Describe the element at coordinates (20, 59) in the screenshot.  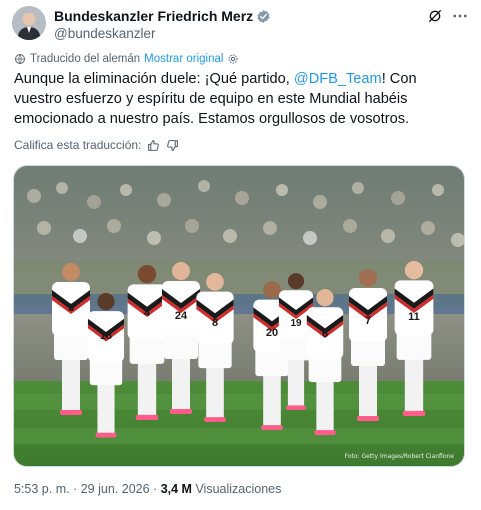
I see `translate-icon` at that location.